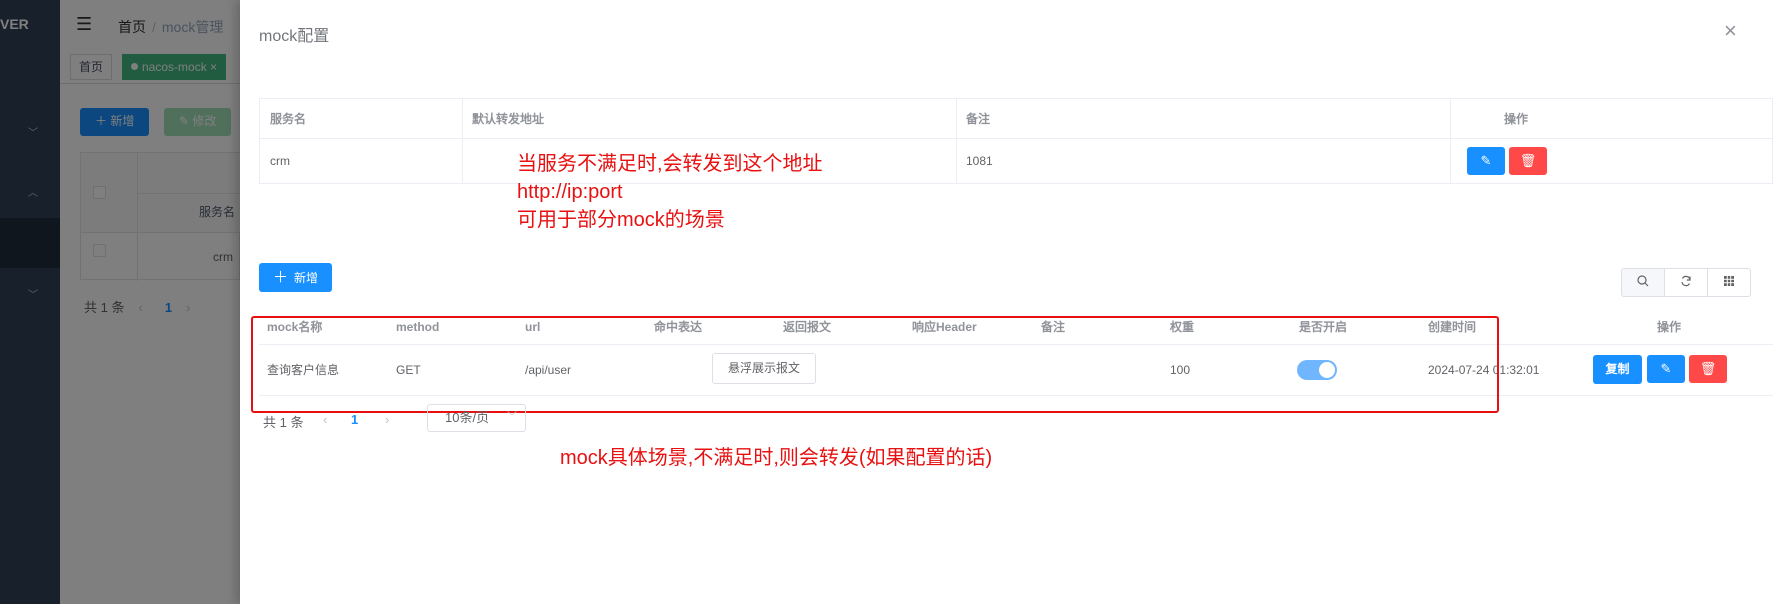 Image resolution: width=1773 pixels, height=604 pixels. I want to click on column-header-service: 服务名, so click(288, 119).